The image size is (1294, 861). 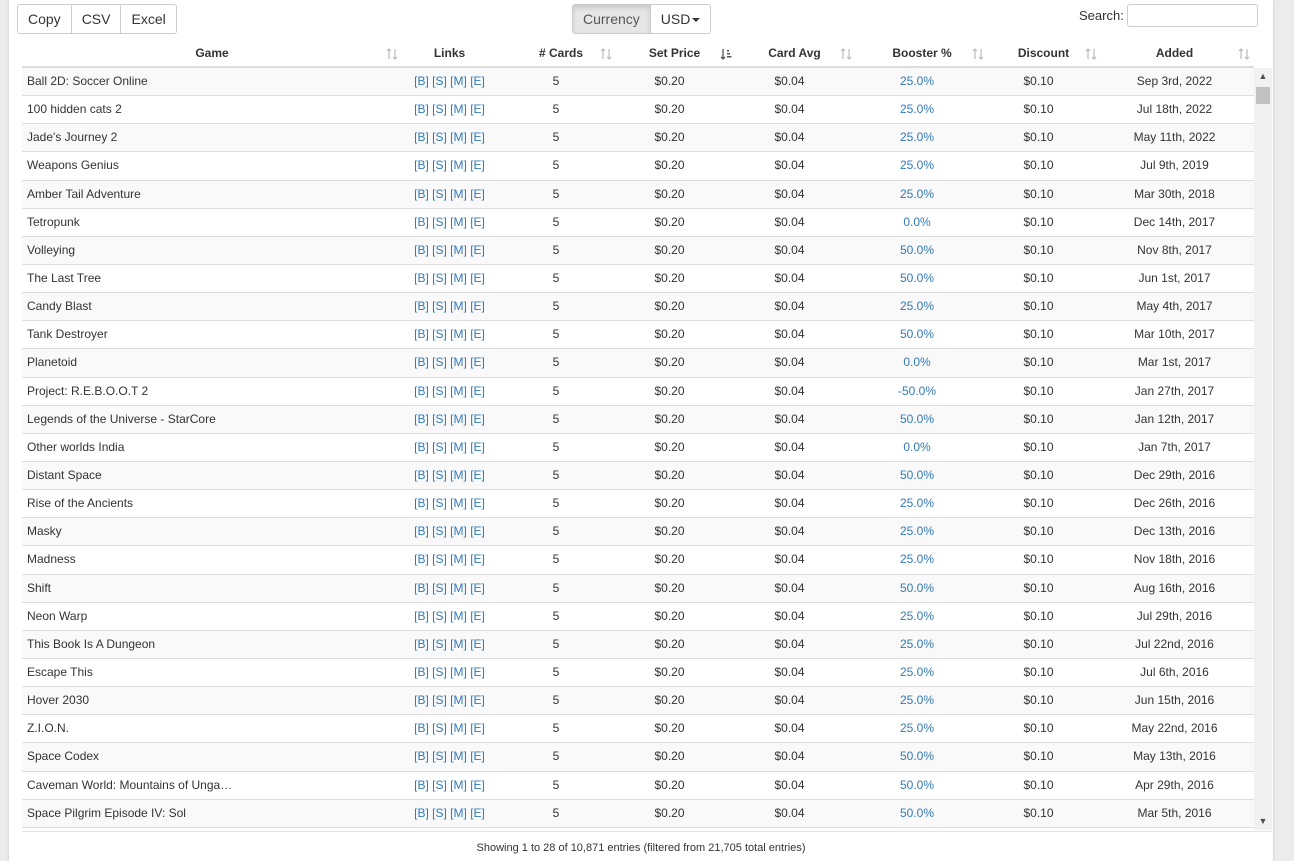 What do you see at coordinates (794, 53) in the screenshot?
I see `column-header-card-avg: Card Avg` at bounding box center [794, 53].